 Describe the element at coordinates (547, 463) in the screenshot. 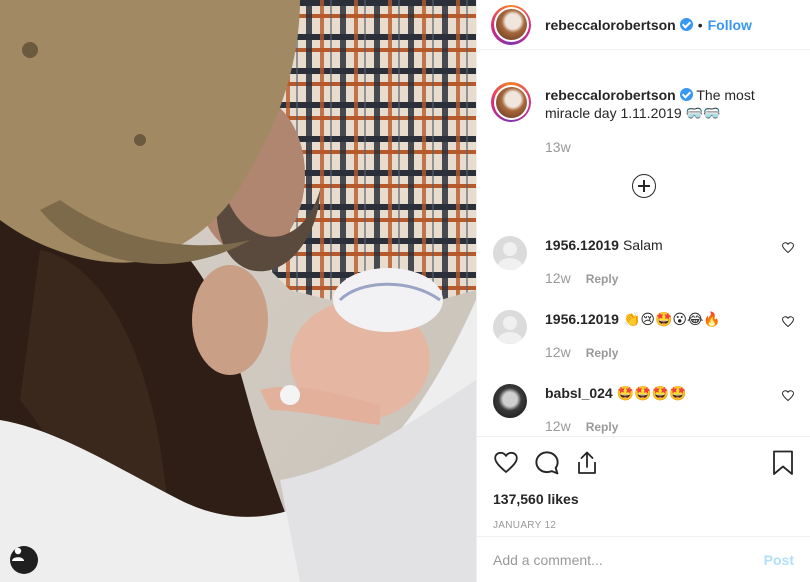

I see `comment-bubble-icon` at that location.